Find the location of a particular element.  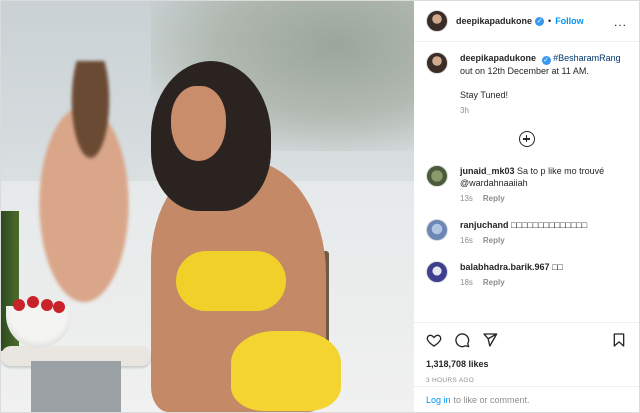

comment-age: 13s is located at coordinates (466, 198).